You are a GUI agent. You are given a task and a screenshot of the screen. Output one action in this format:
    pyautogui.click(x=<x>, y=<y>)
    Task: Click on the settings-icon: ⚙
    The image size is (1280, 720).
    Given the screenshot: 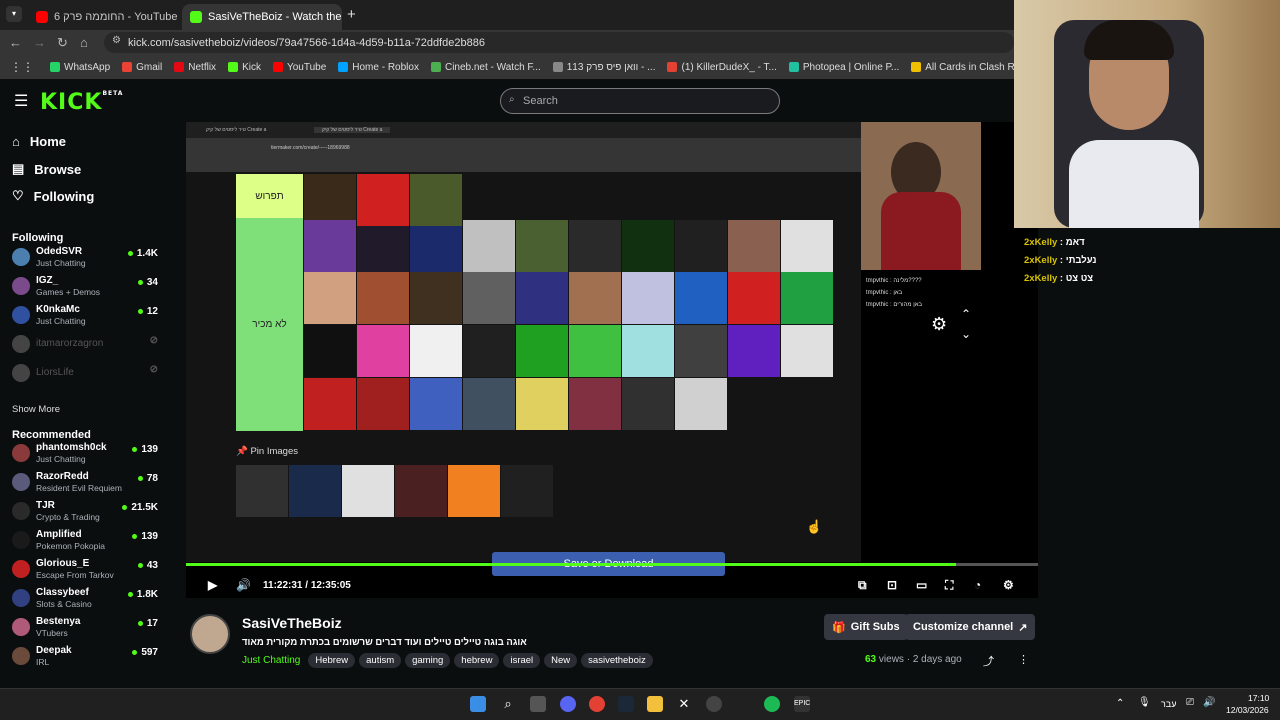 What is the action you would take?
    pyautogui.click(x=939, y=324)
    